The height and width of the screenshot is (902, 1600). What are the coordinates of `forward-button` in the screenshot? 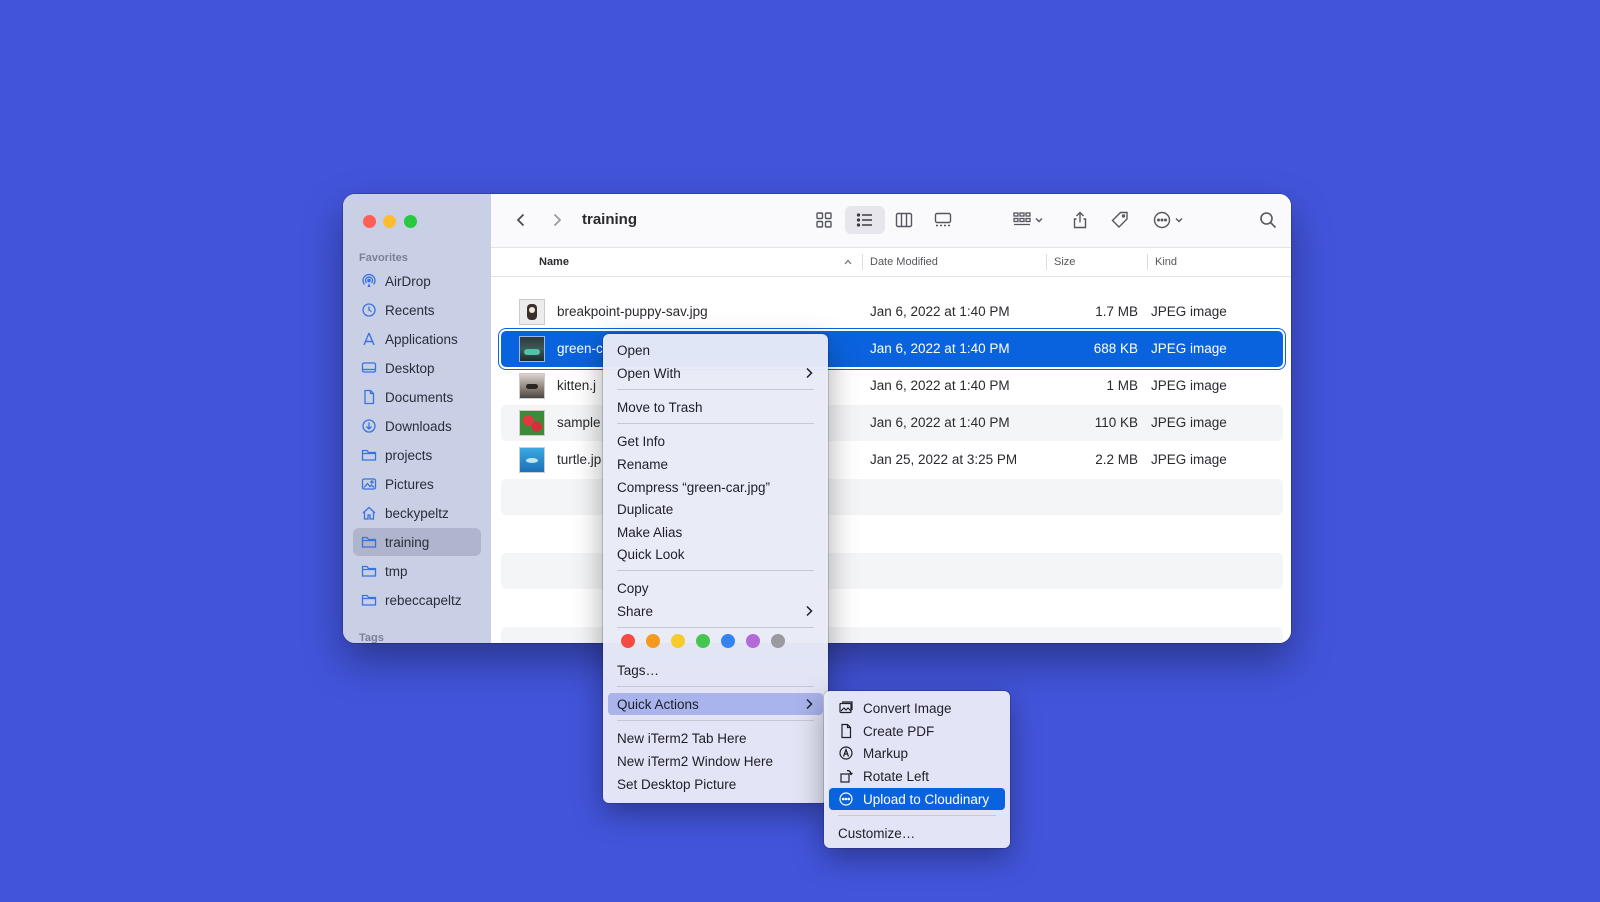 It's located at (557, 220).